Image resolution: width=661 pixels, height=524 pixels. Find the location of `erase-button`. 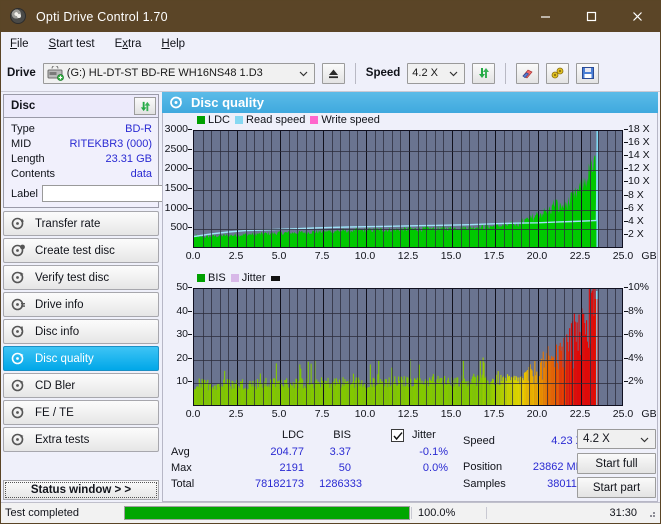

erase-button is located at coordinates (528, 73).